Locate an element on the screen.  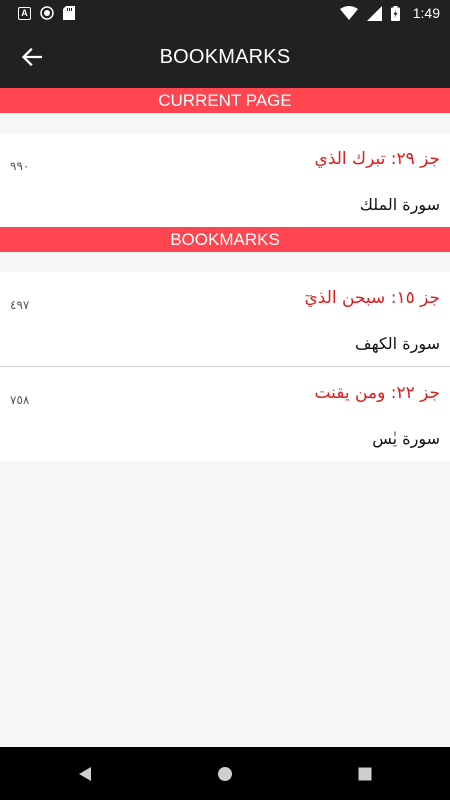
juz-label: جز ٢٩: تبرك الذي is located at coordinates (377, 159).